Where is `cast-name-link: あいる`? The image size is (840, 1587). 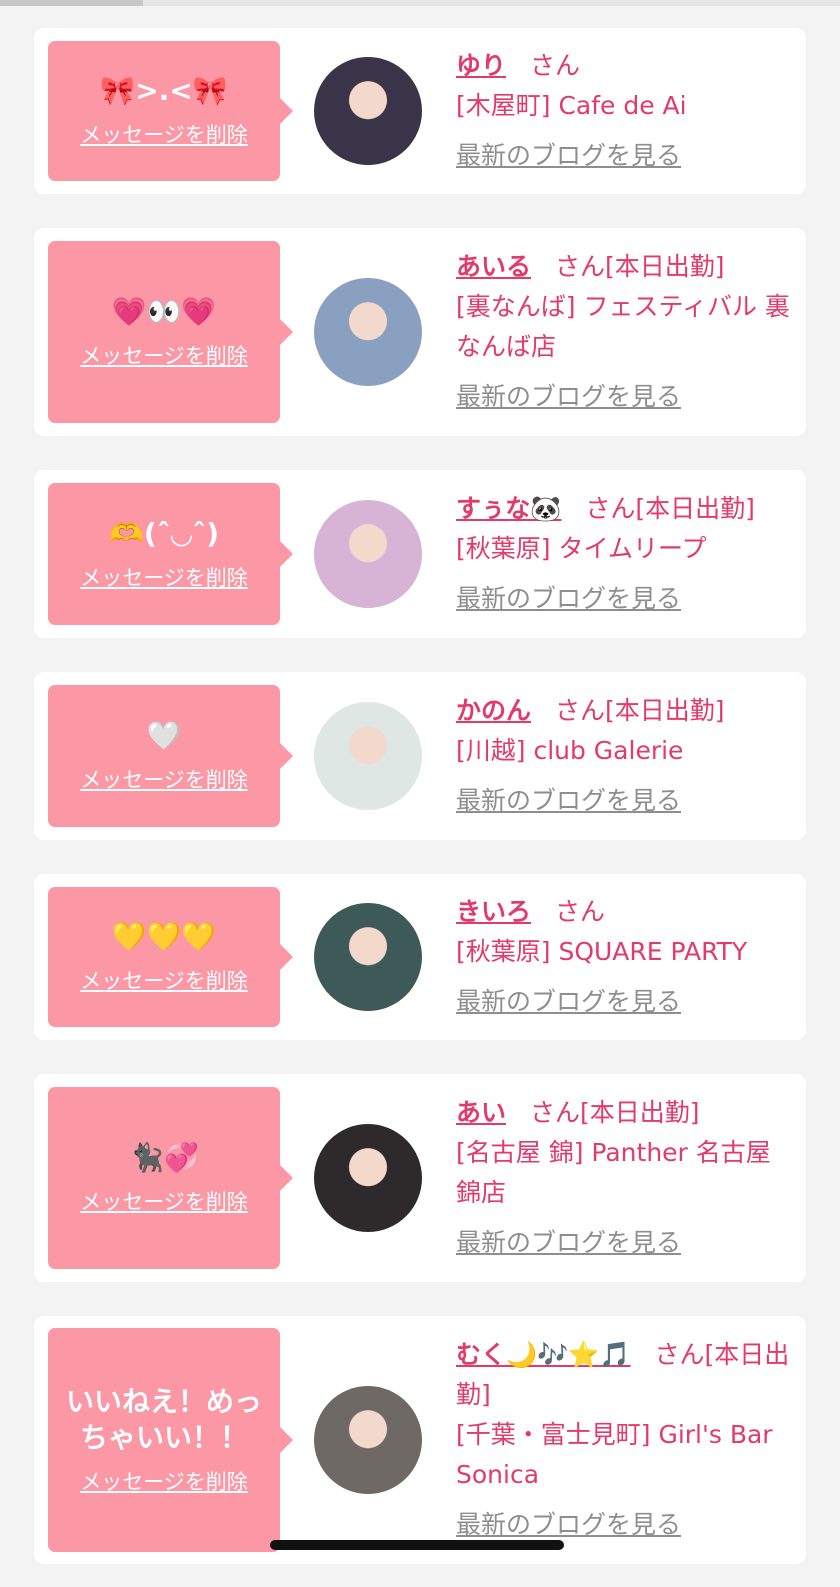
cast-name-link: あいる is located at coordinates (493, 266).